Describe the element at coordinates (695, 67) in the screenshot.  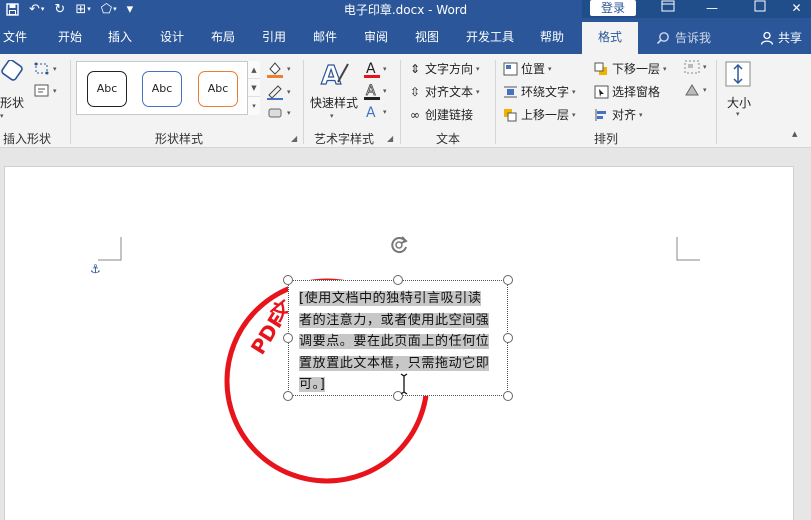
I see `group-objects-icon: ▾` at that location.